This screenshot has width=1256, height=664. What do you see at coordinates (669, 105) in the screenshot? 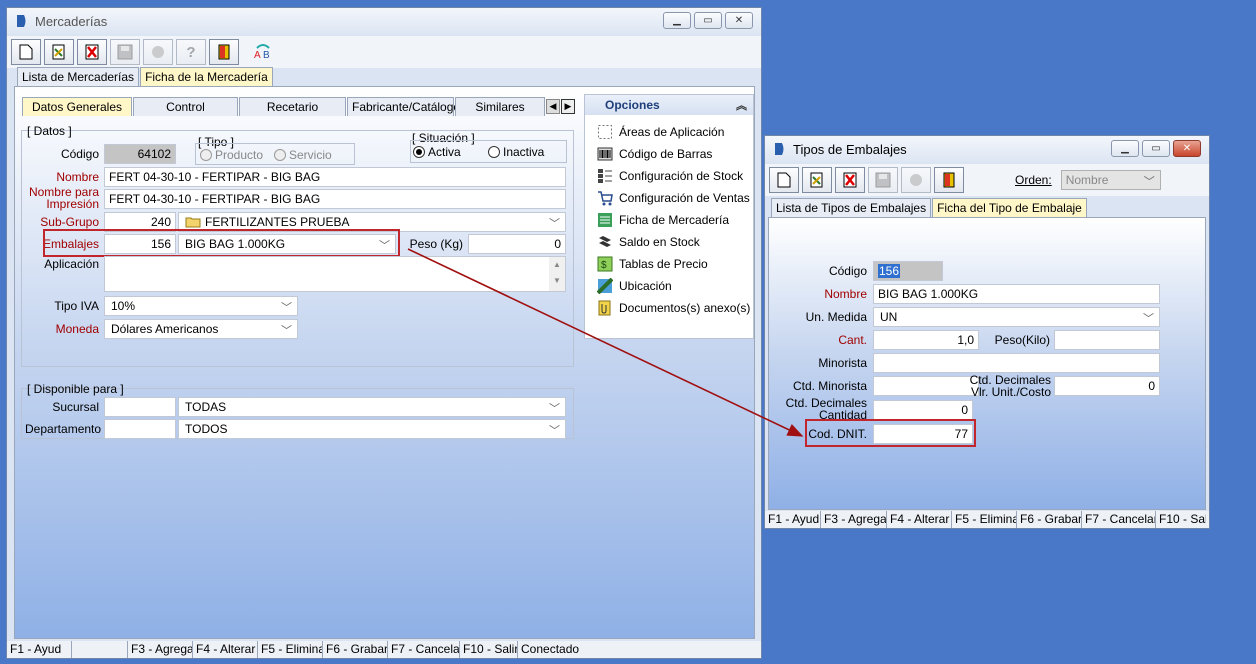
I see `opciones-header: Opciones ︽` at bounding box center [669, 105].